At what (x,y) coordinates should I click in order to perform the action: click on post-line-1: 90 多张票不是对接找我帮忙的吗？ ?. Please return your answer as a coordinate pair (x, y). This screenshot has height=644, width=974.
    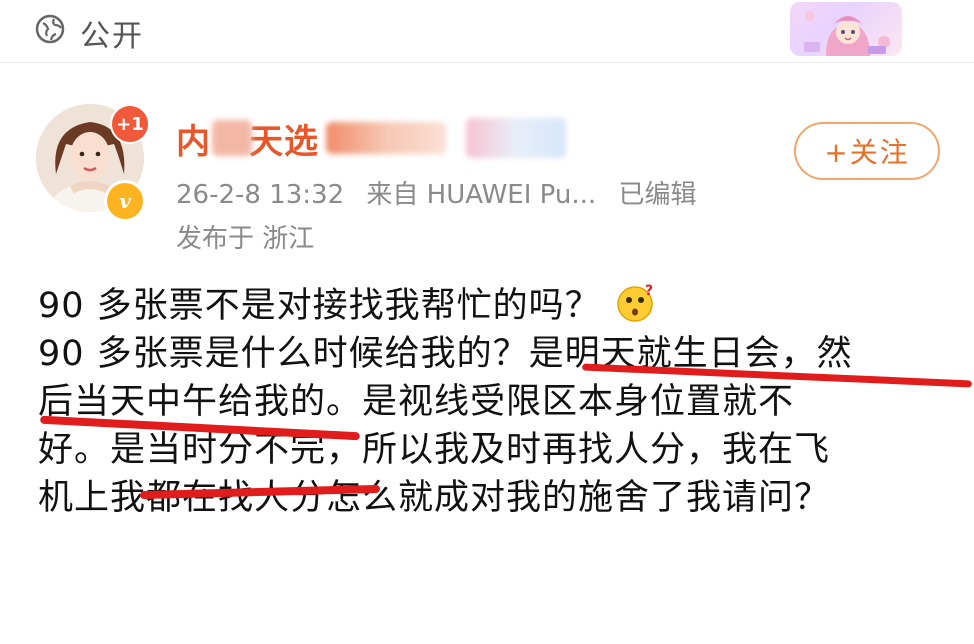
    Looking at the image, I should click on (498, 306).